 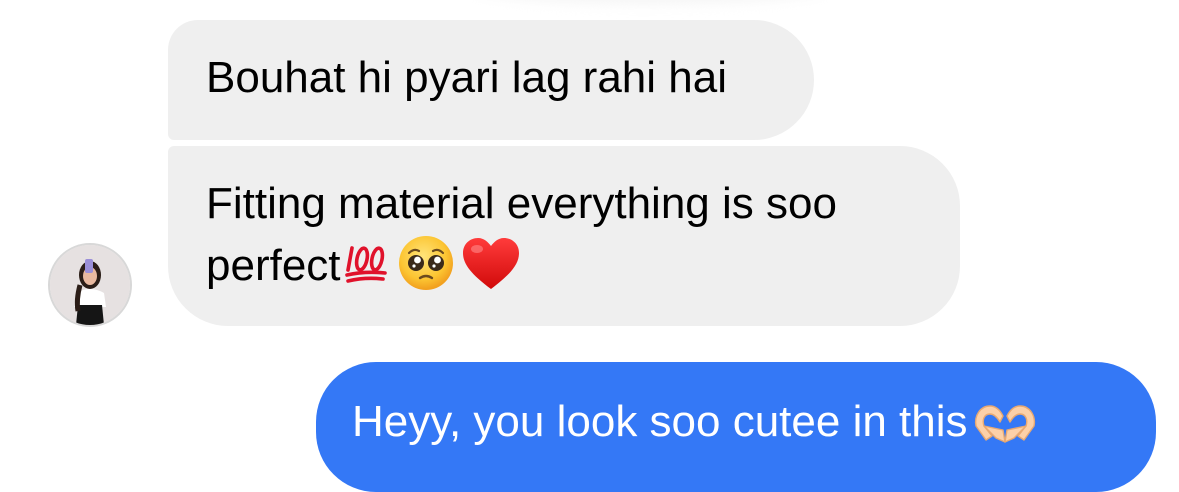 I want to click on message-text-line: Heyy, you look soo cutee in this, so click(x=736, y=426).